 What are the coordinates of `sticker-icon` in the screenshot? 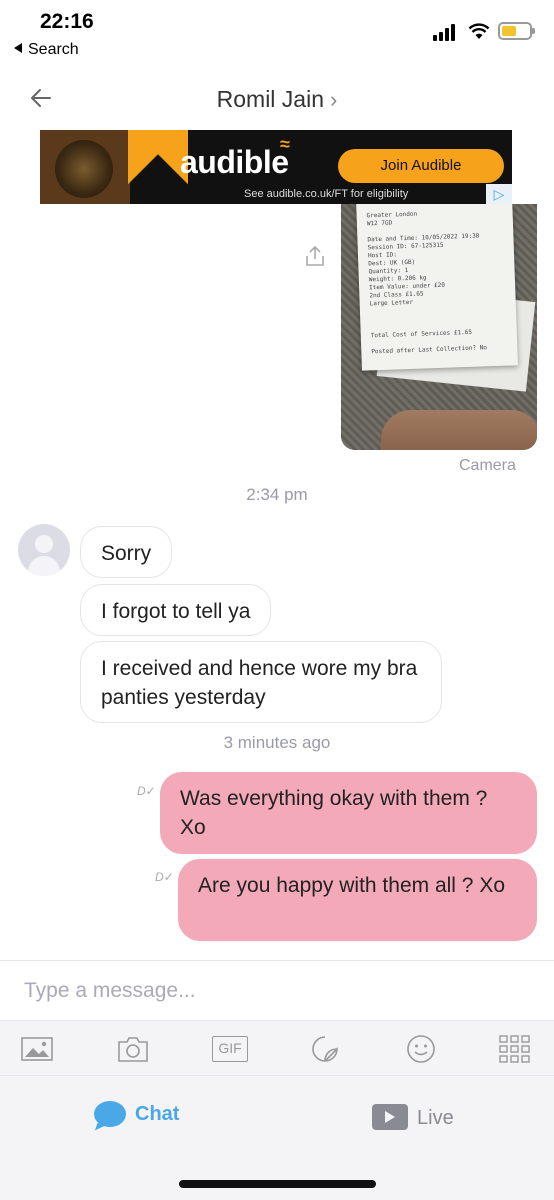 It's located at (325, 1049).